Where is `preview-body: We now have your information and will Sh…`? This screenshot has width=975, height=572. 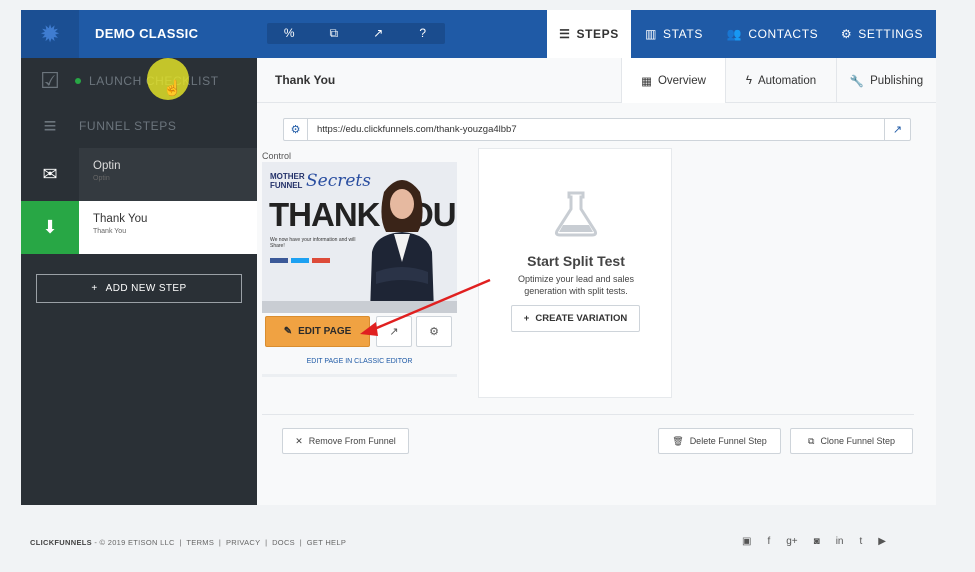 preview-body: We now have your information and will Sh… is located at coordinates (313, 243).